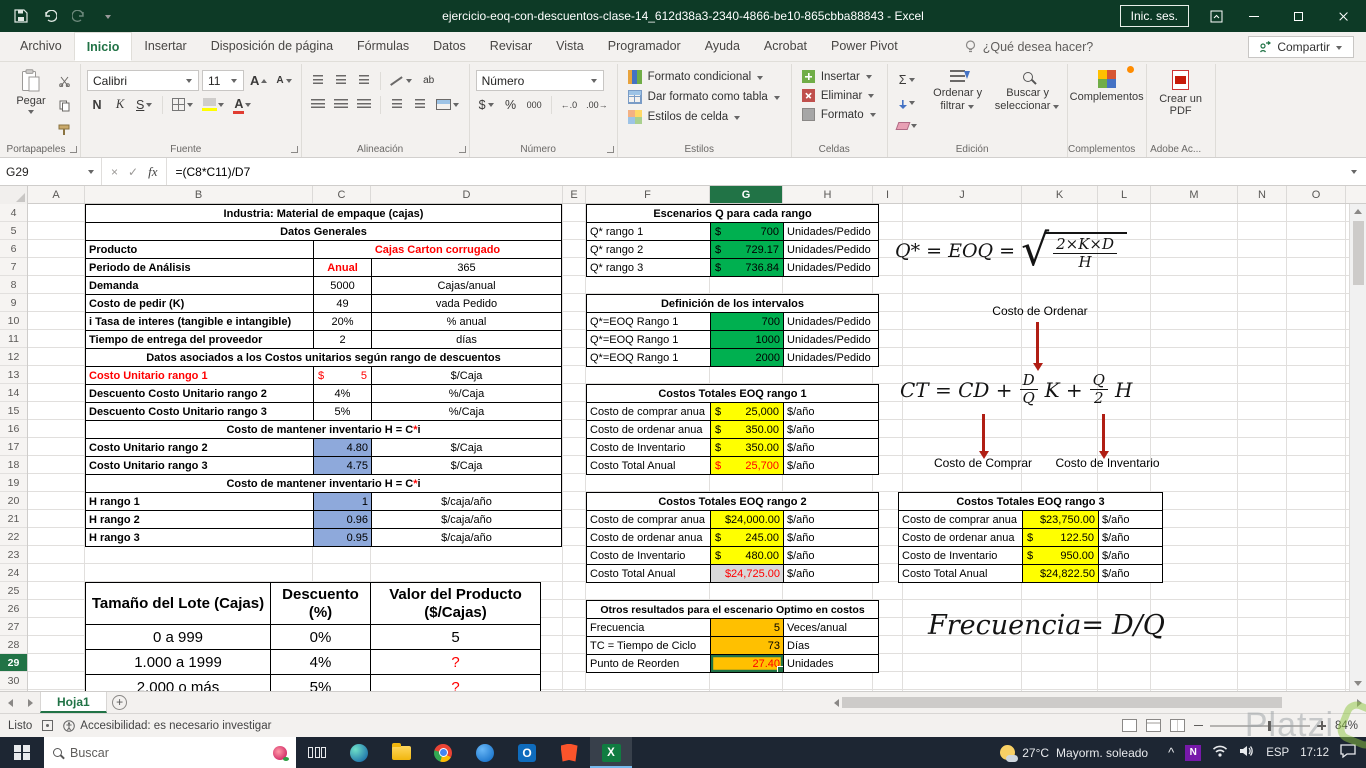 Image resolution: width=1366 pixels, height=768 pixels. Describe the element at coordinates (343, 268) in the screenshot. I see `cell: Anual` at that location.